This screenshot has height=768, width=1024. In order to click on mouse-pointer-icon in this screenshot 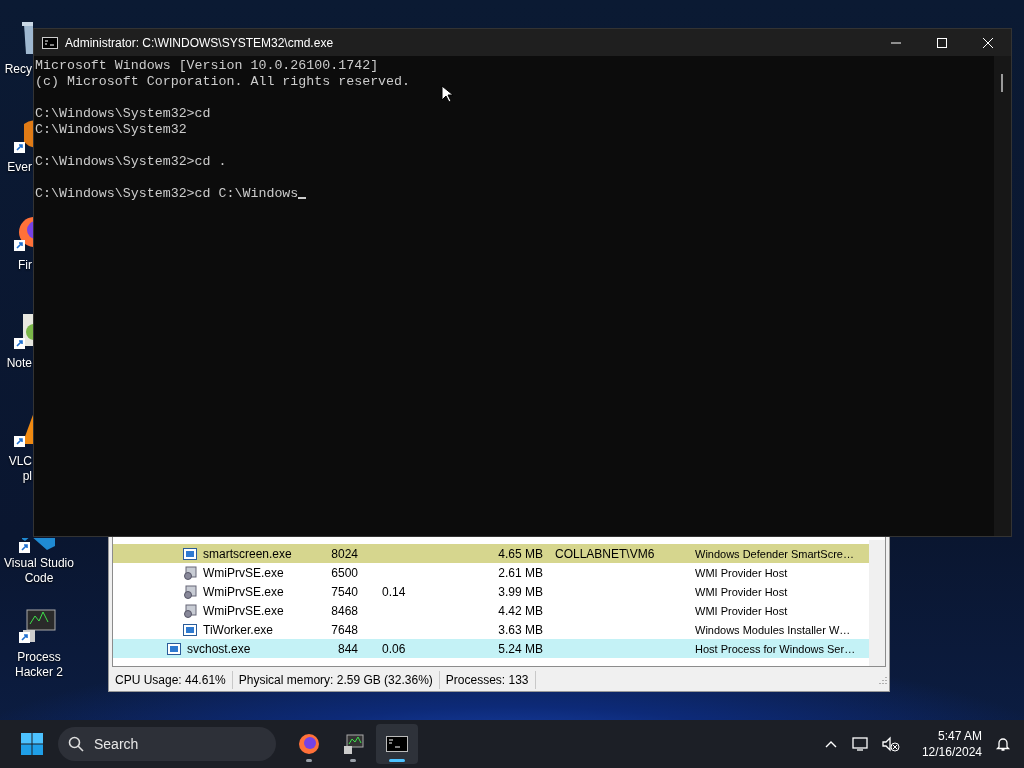, I will do `click(447, 94)`.